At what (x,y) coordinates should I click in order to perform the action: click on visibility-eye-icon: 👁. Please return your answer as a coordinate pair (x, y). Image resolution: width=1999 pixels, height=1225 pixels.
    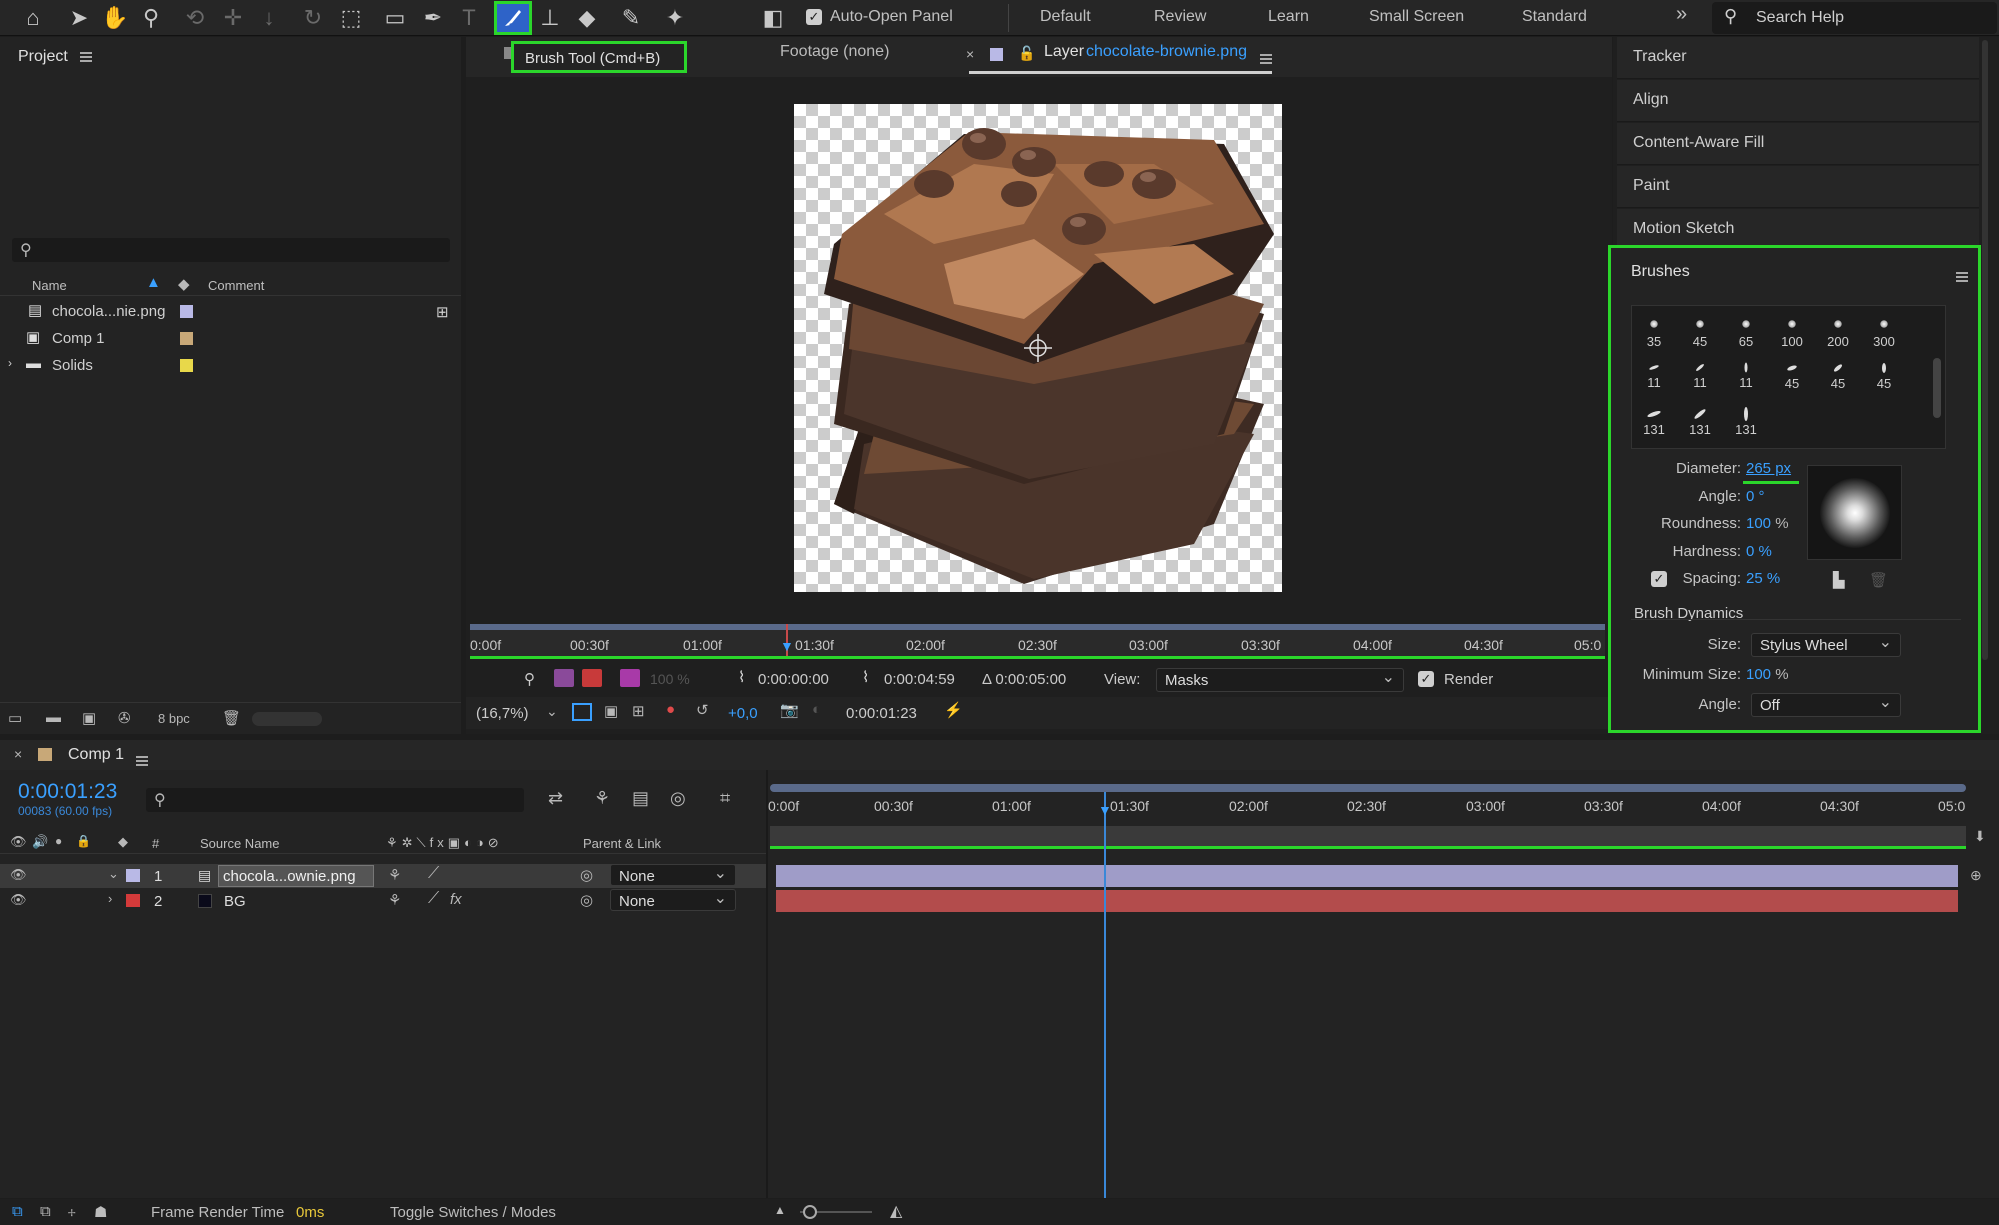
    Looking at the image, I should click on (18, 875).